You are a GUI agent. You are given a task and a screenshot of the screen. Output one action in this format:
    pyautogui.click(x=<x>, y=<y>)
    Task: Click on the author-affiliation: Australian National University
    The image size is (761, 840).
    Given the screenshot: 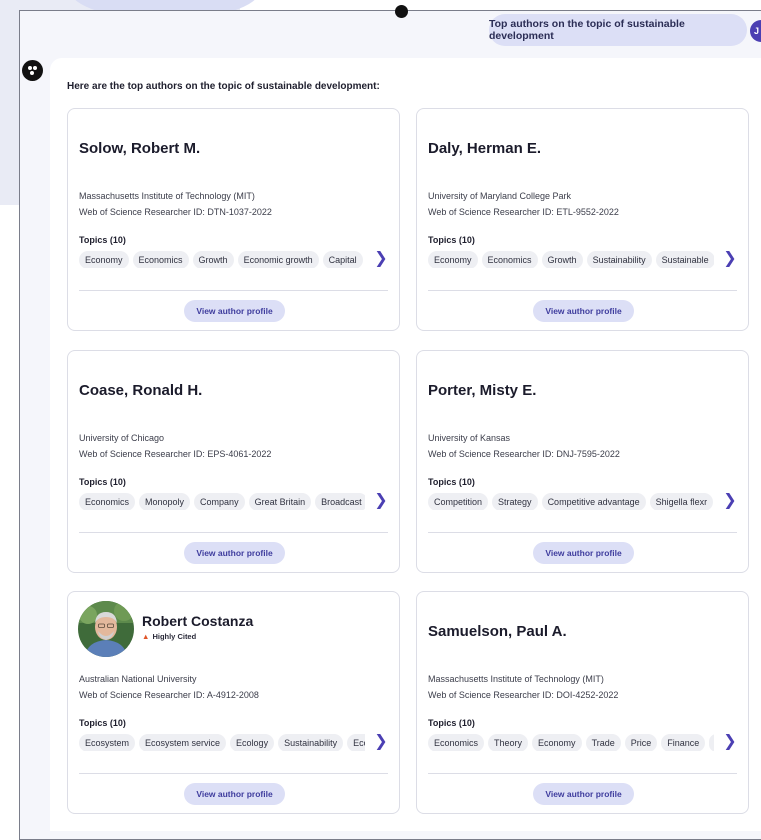 What is the action you would take?
    pyautogui.click(x=138, y=679)
    